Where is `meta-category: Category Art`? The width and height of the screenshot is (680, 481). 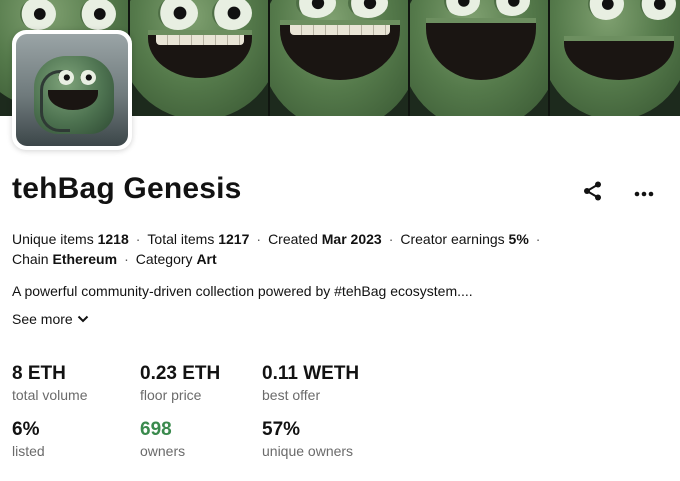 meta-category: Category Art is located at coordinates (176, 259).